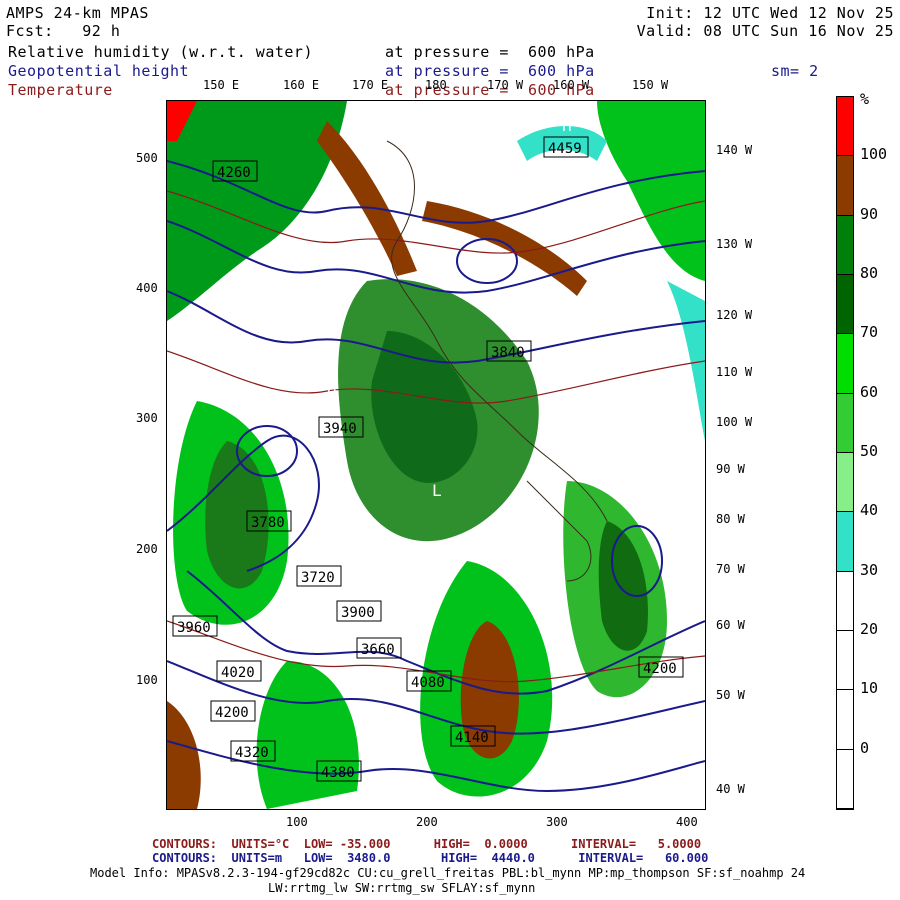 The width and height of the screenshot is (900, 900). Describe the element at coordinates (869, 391) in the screenshot. I see `colorbar-tick-label: 60` at that location.